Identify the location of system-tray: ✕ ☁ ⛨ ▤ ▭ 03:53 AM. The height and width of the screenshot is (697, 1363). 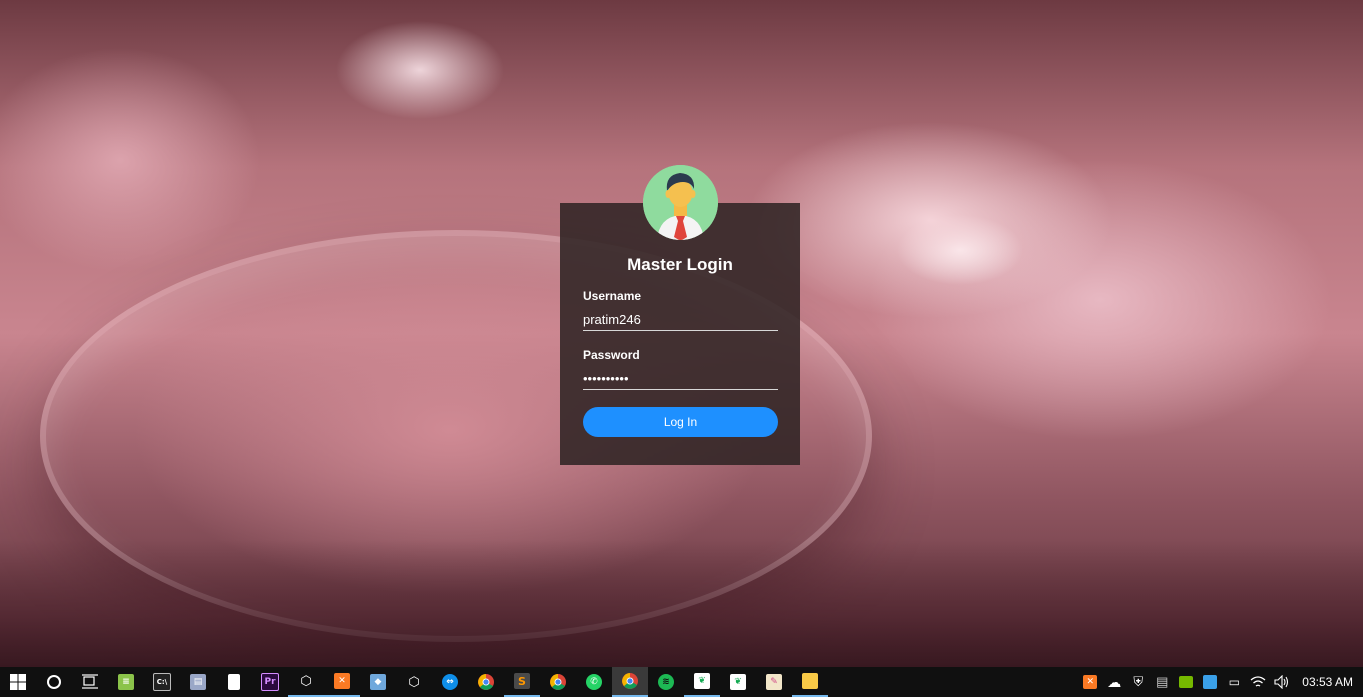
(1220, 682).